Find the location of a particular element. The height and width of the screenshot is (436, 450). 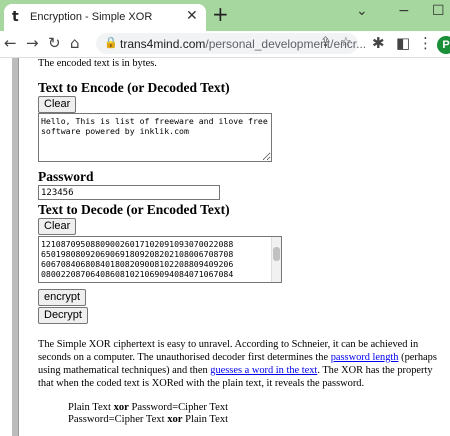

password-heading: Password is located at coordinates (66, 176).